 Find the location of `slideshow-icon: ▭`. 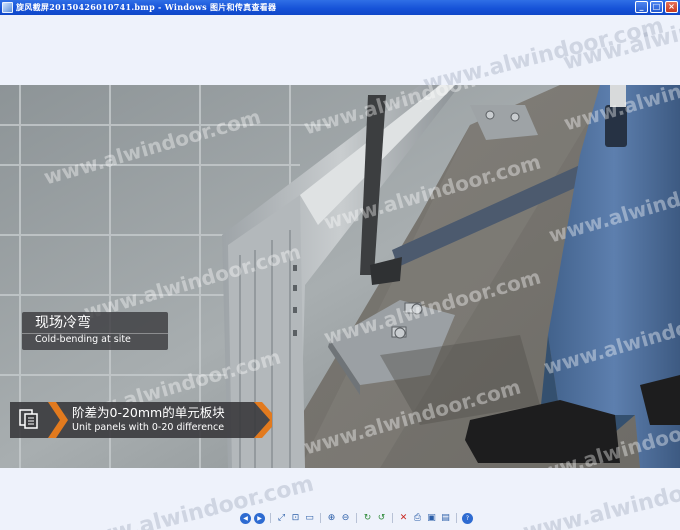

slideshow-icon: ▭ is located at coordinates (309, 518).